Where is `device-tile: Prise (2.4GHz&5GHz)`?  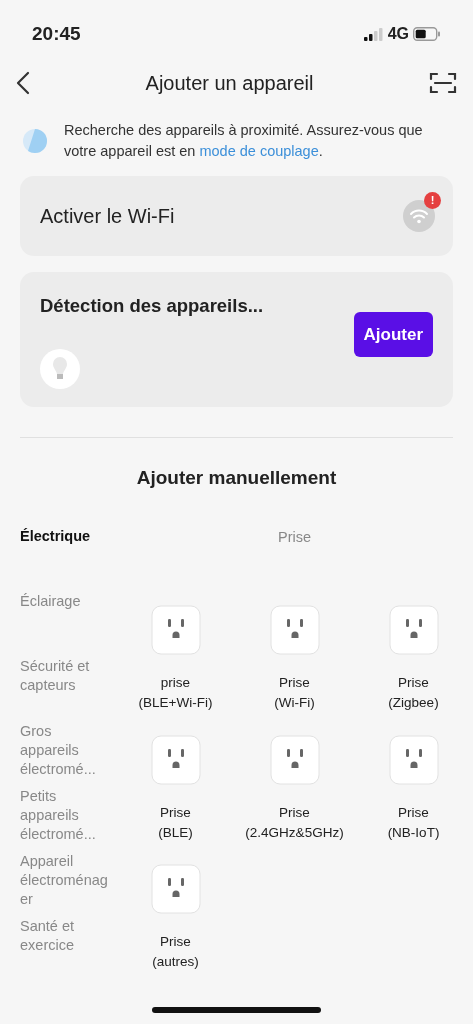 device-tile: Prise (2.4GHz&5GHz) is located at coordinates (294, 793).